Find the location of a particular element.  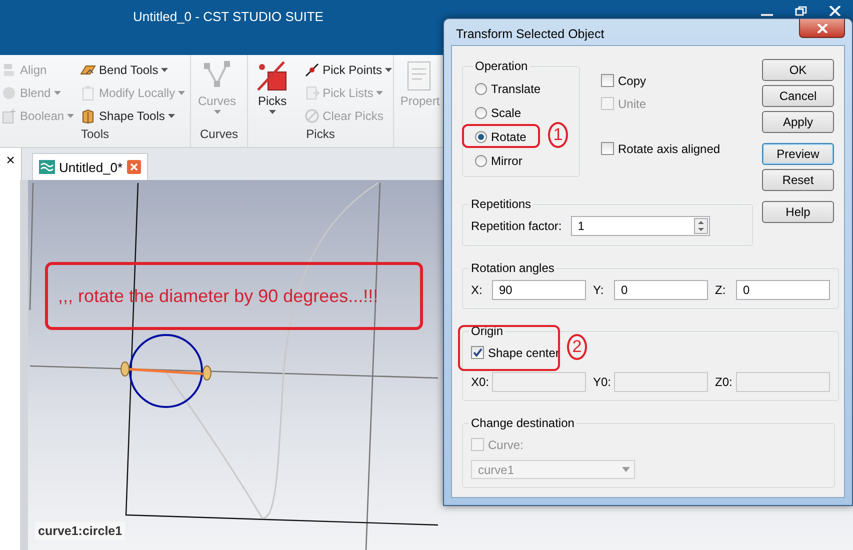

checkbox: Rotate axis aligned is located at coordinates (660, 148).